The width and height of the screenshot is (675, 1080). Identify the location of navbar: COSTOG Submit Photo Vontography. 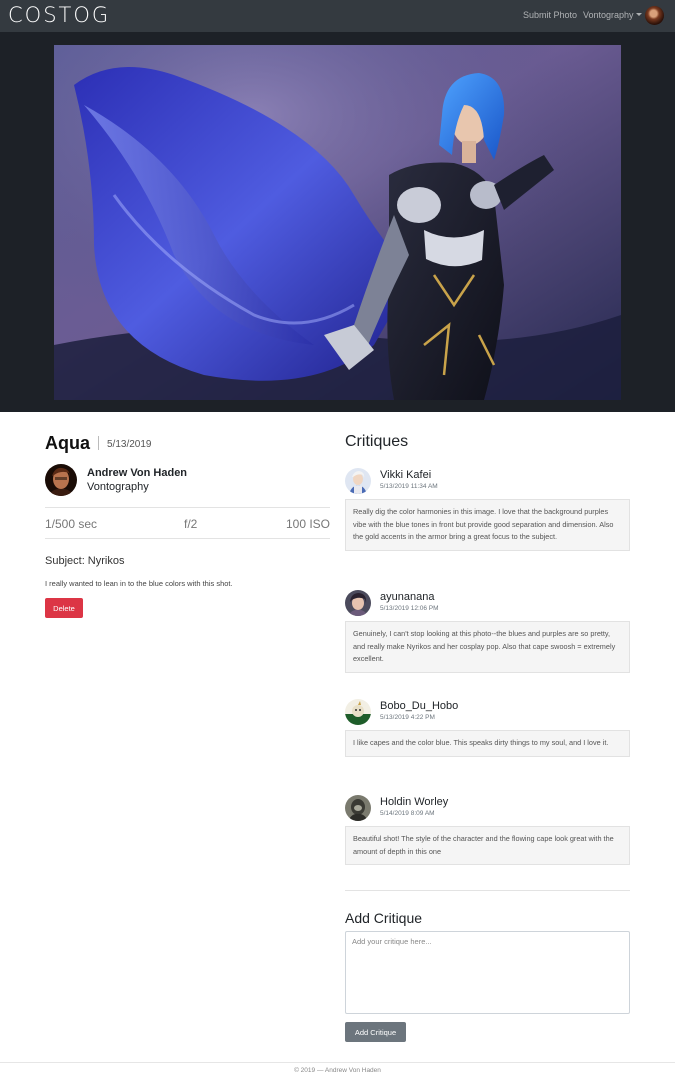
(337, 16).